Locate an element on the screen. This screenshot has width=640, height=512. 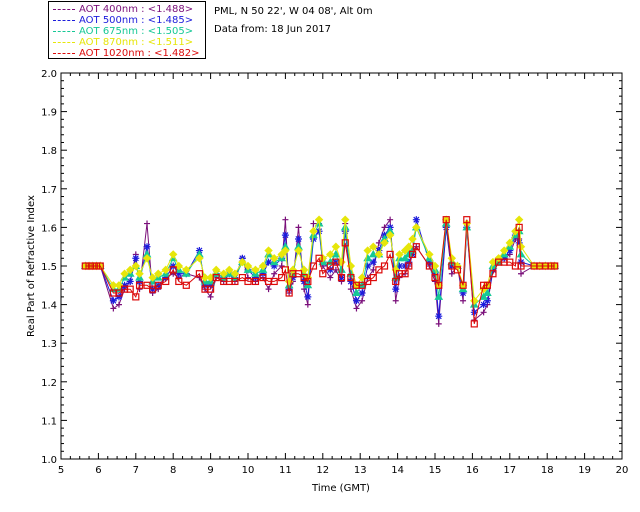
y-tick-label: 1.0 is located at coordinates (49, 460).